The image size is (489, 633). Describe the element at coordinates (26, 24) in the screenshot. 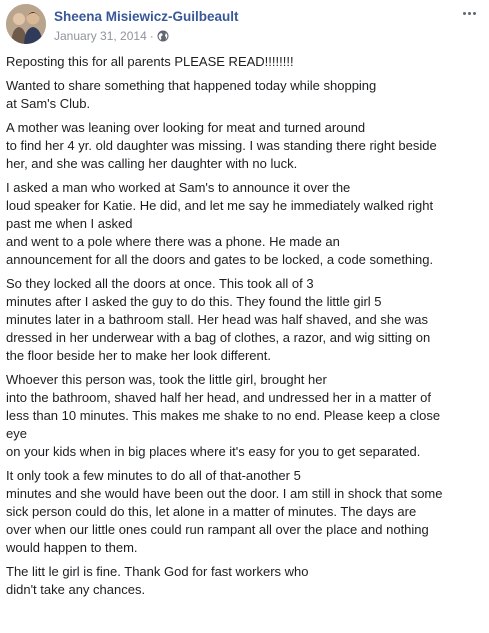

I see `author-avatar` at that location.